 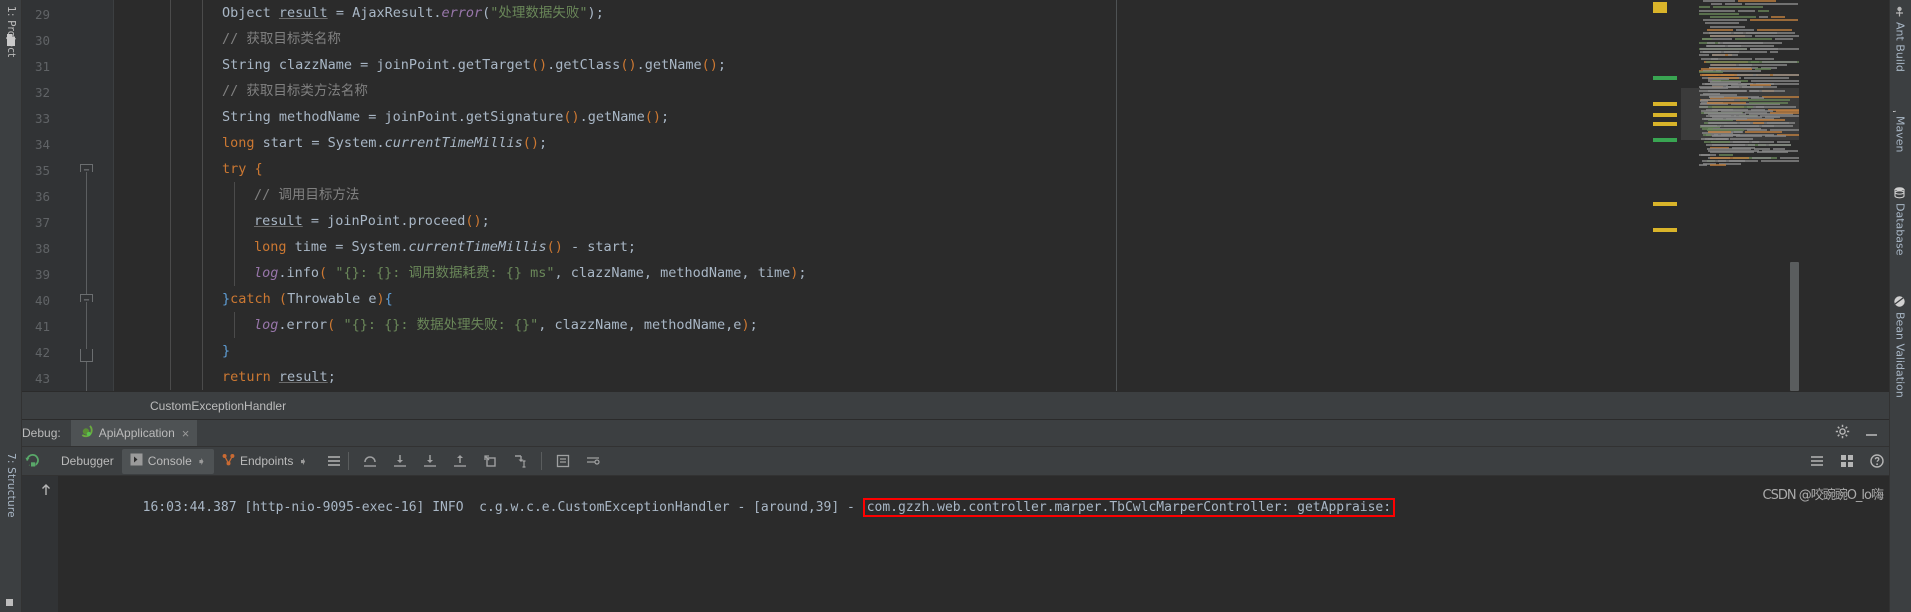 I want to click on code-line: long start = System.currentTimeMillis();, so click(x=1018, y=143).